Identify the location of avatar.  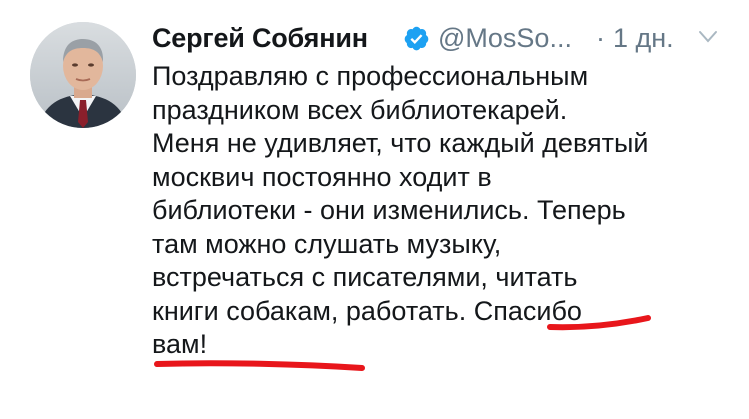
(83, 75).